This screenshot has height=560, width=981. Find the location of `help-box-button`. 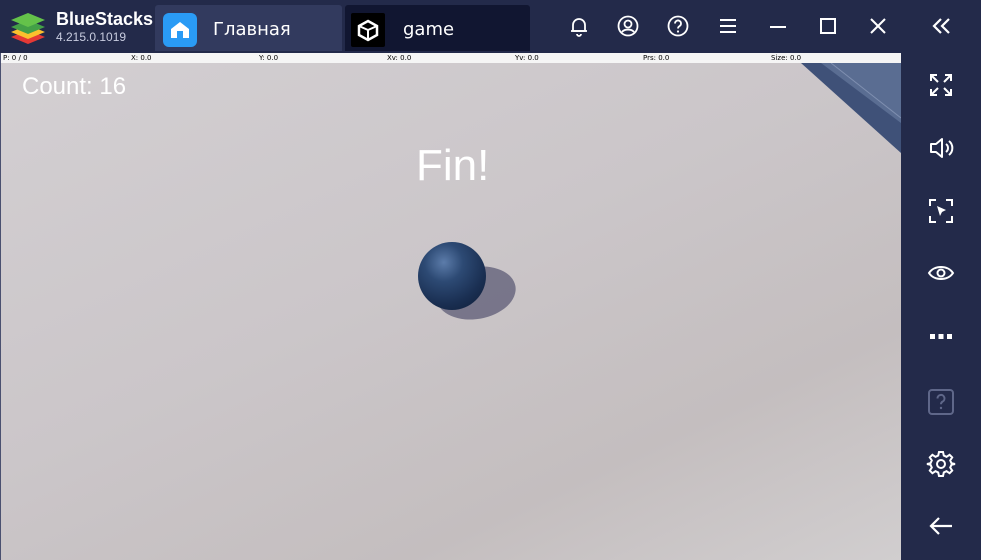

help-box-button is located at coordinates (941, 402).